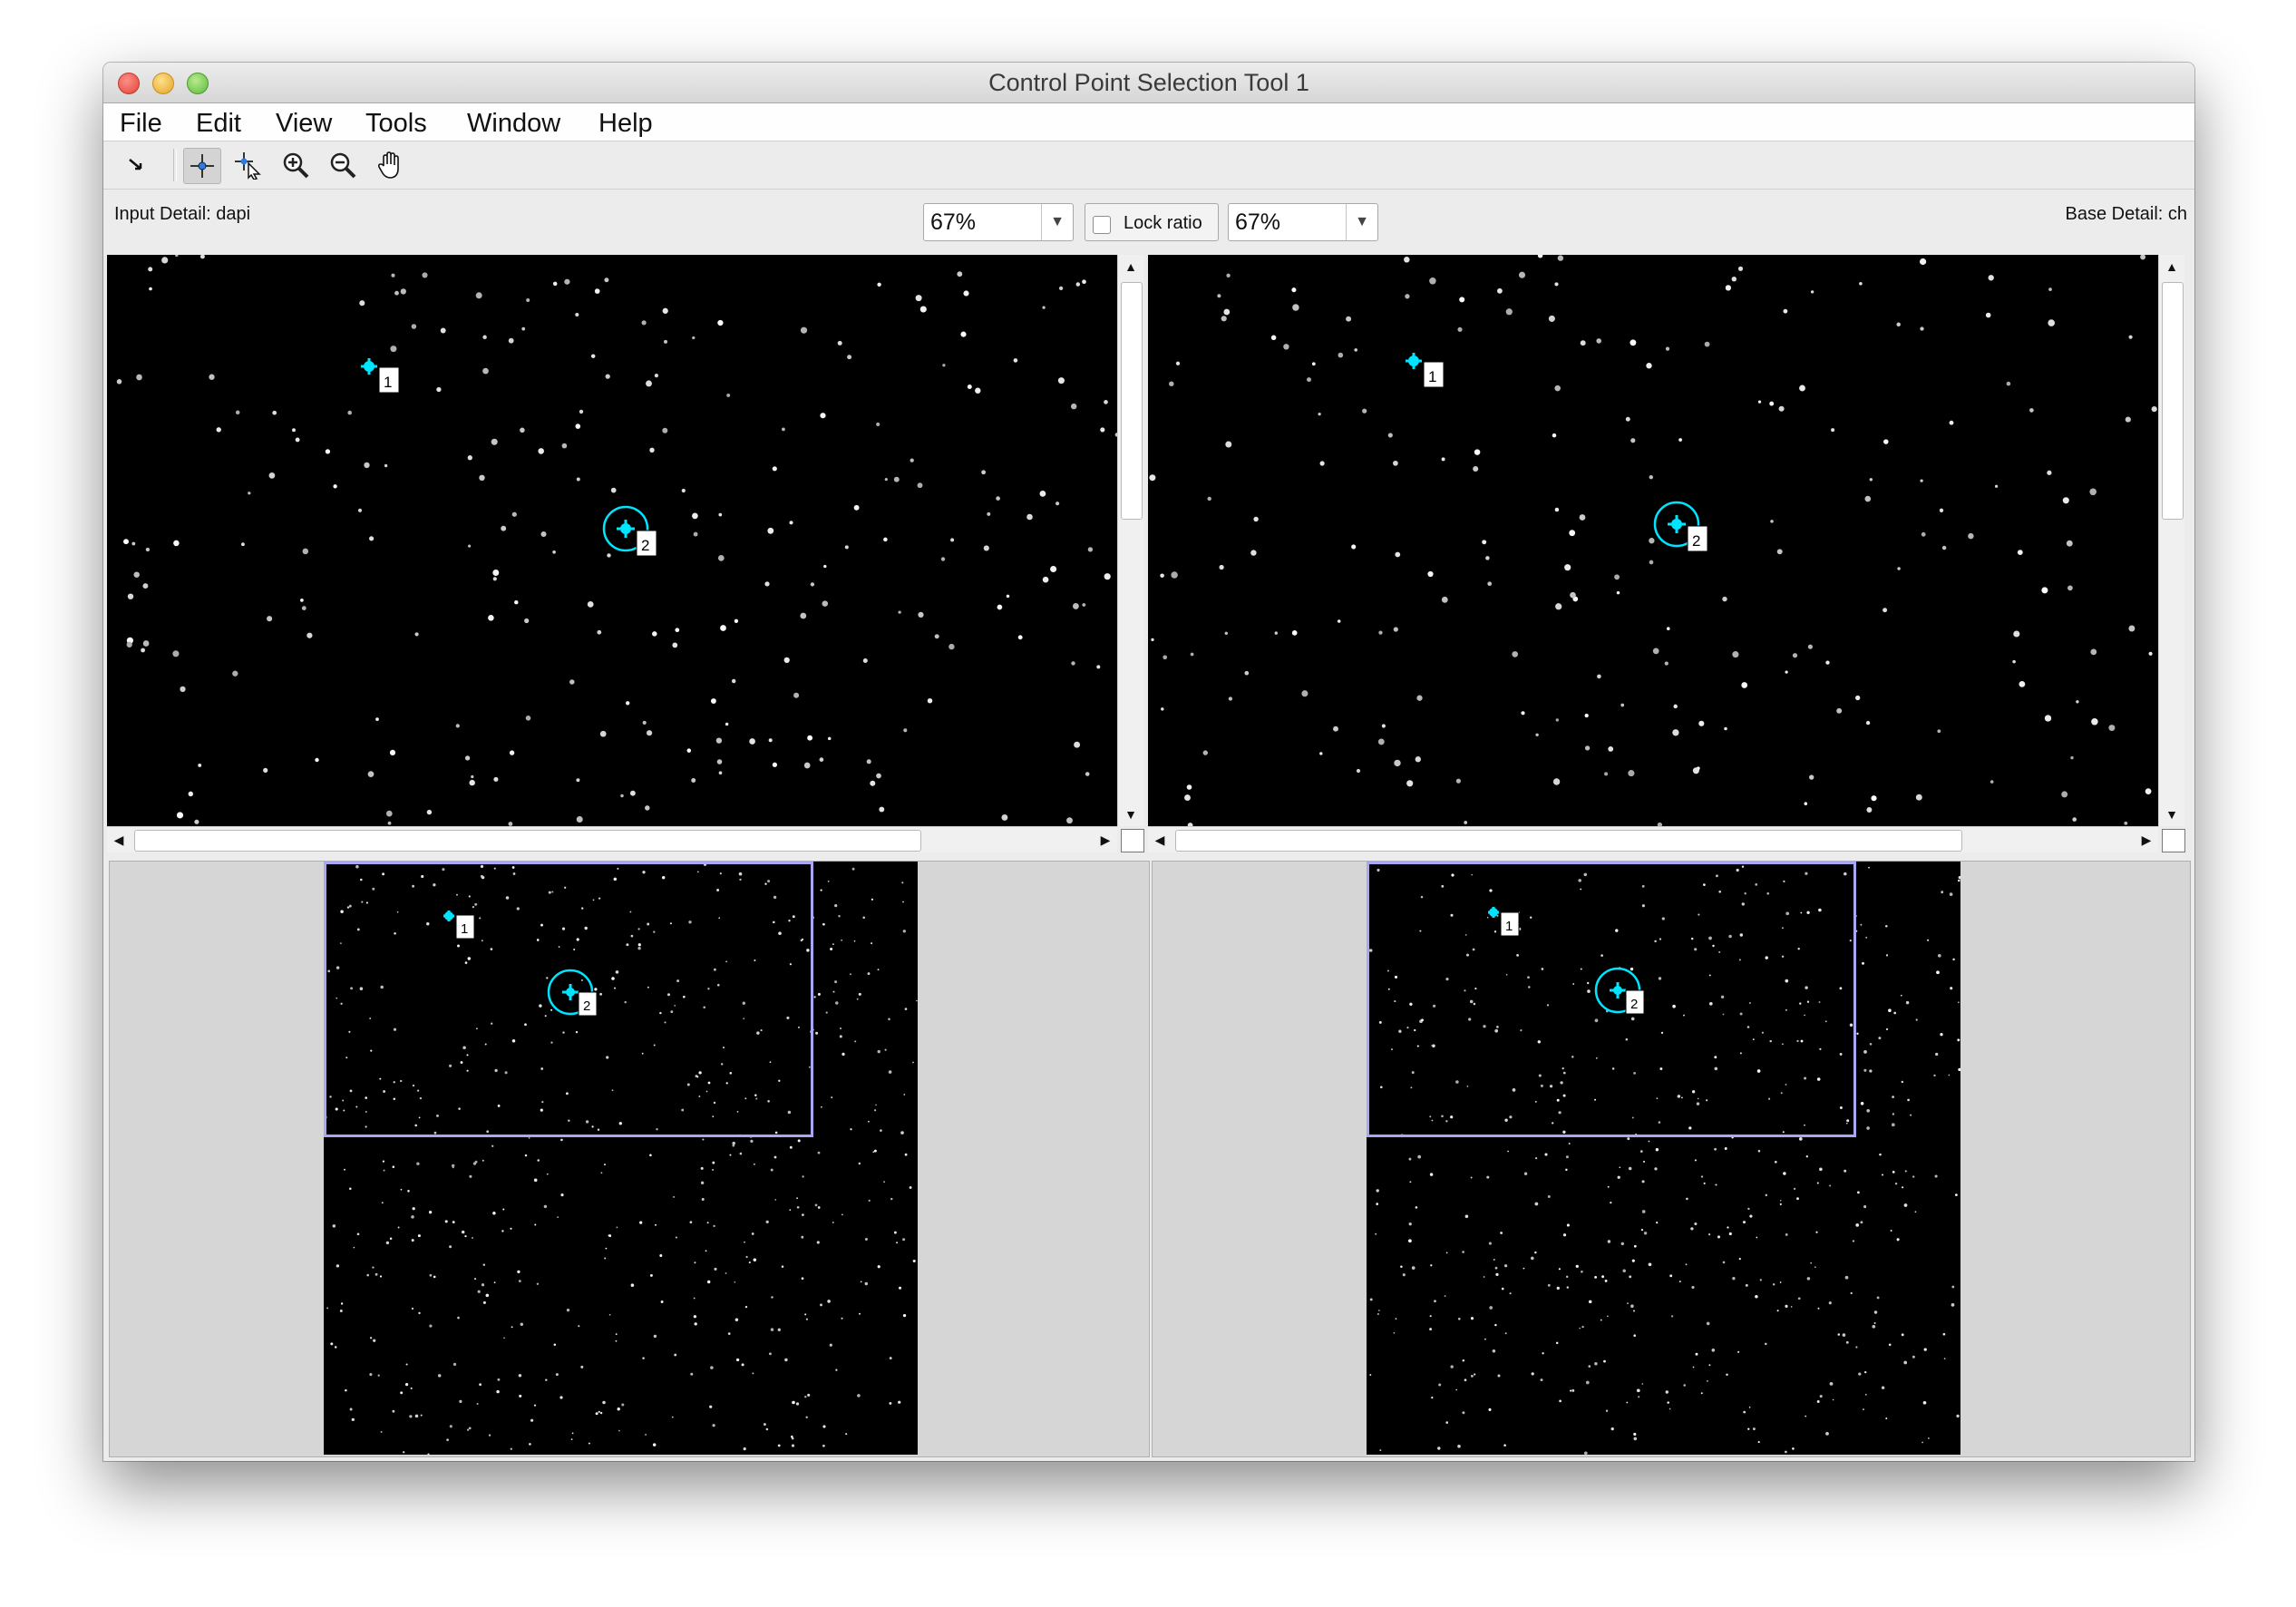 The image size is (2296, 1607). Describe the element at coordinates (218, 124) in the screenshot. I see `menu-edit: Edit` at that location.